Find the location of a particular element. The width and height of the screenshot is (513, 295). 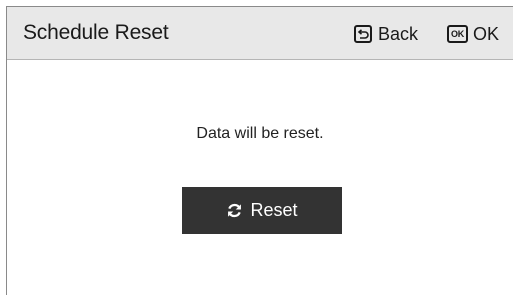

page-title: Schedule Reset is located at coordinates (96, 32).